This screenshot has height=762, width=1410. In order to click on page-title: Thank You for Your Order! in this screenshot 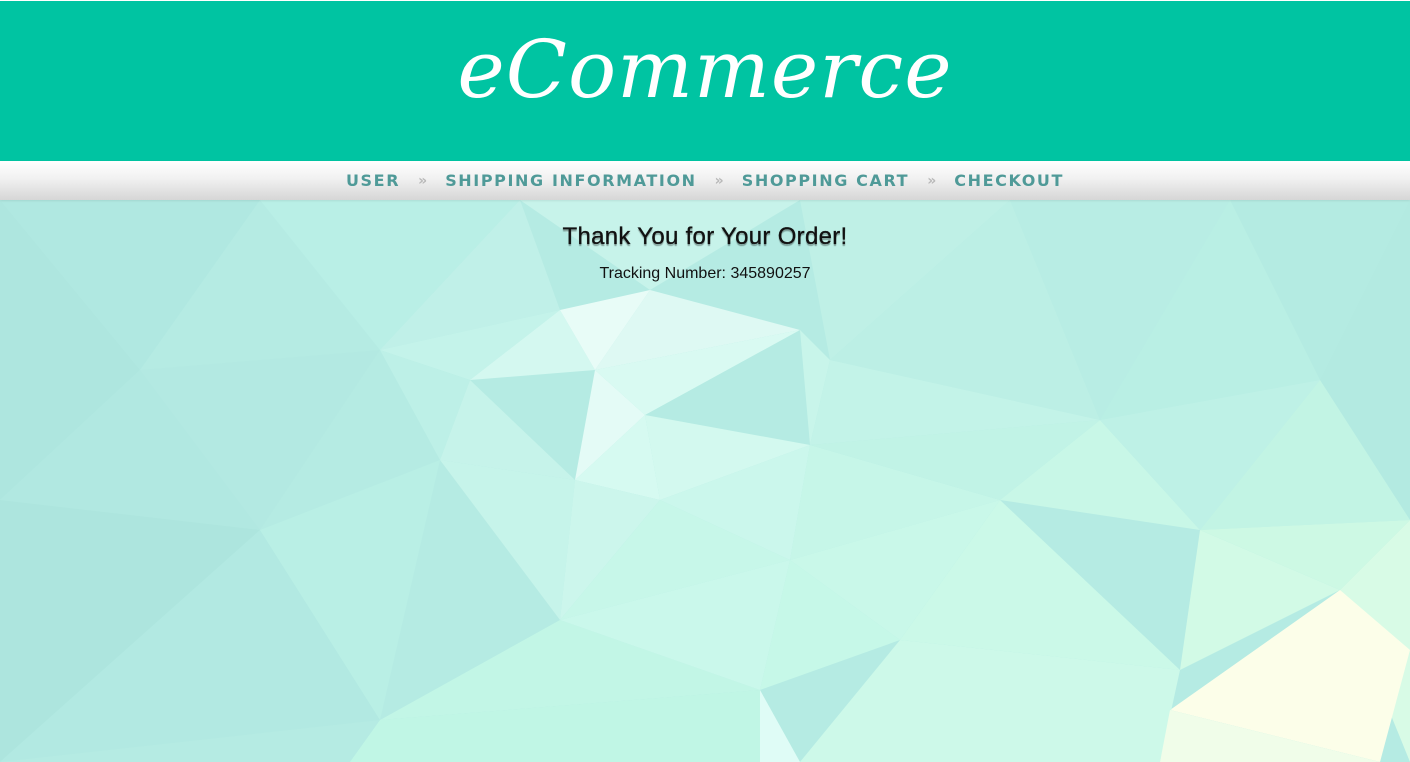, I will do `click(705, 236)`.